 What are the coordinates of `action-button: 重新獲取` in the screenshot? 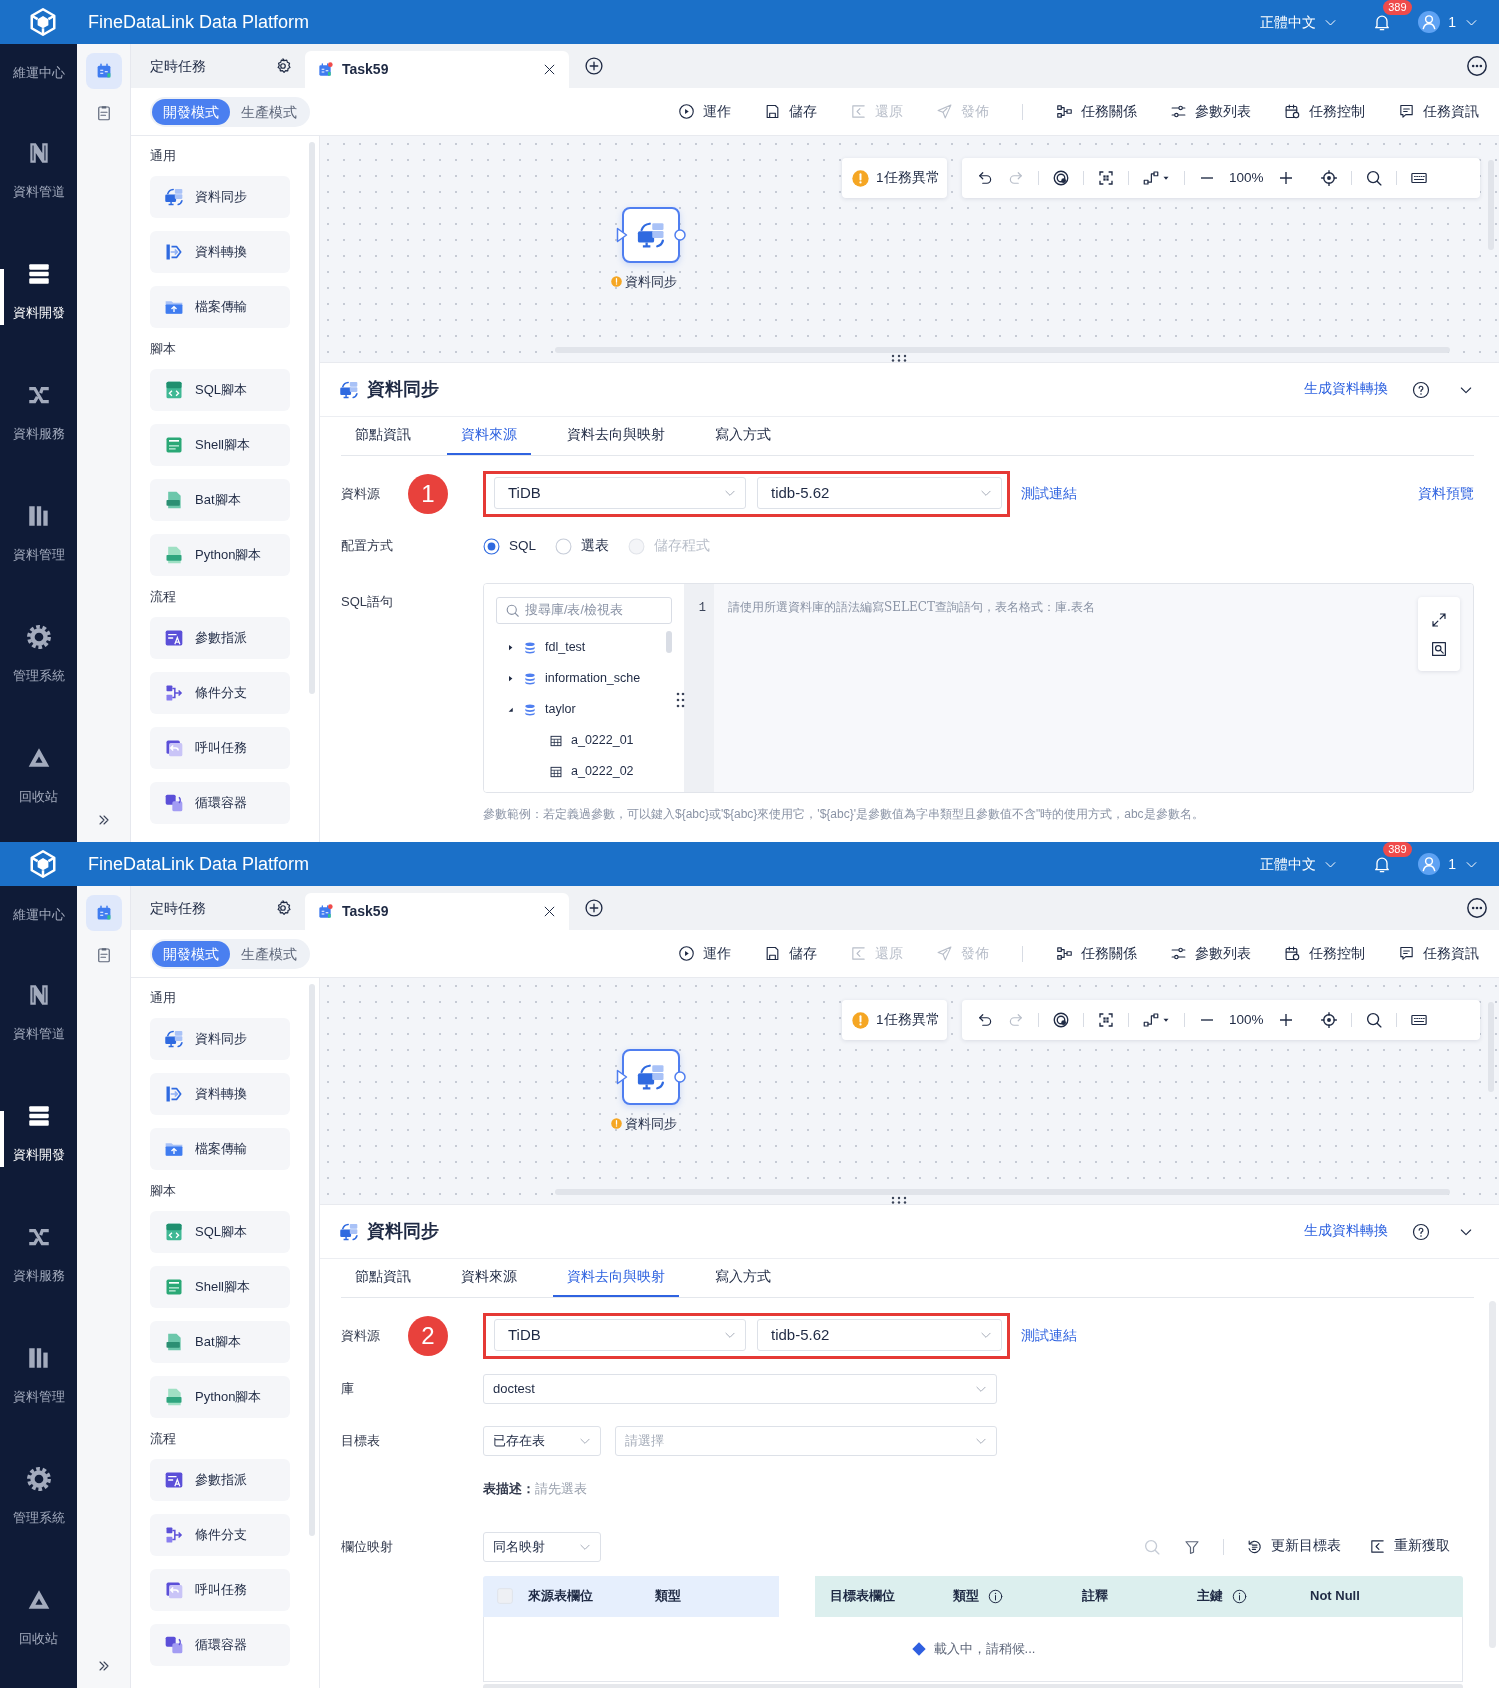 It's located at (1409, 1546).